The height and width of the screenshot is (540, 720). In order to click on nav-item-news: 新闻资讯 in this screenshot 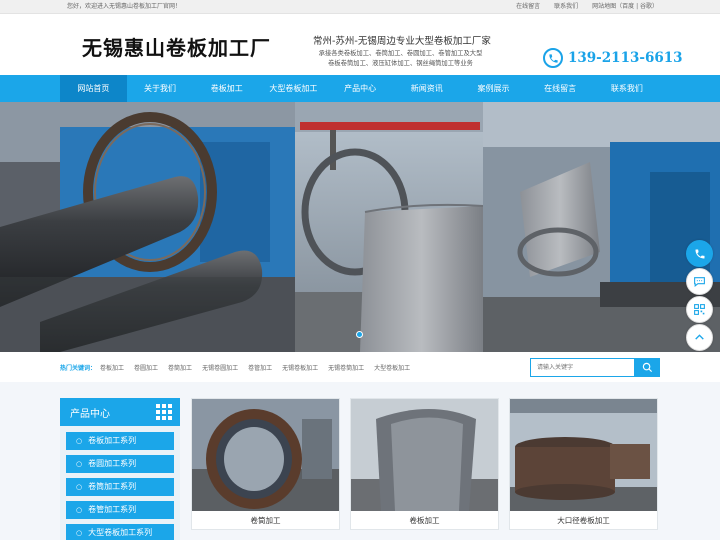, I will do `click(426, 88)`.